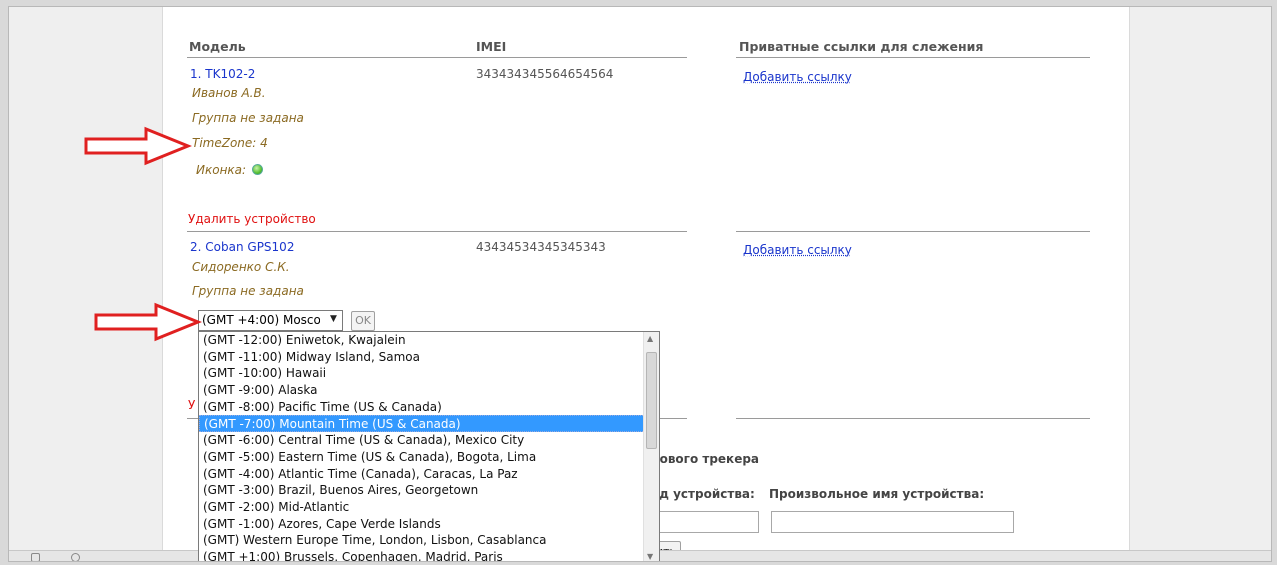 The height and width of the screenshot is (565, 1277). What do you see at coordinates (422, 390) in the screenshot?
I see `timezone-option: (GMT -9:00) Alaska` at bounding box center [422, 390].